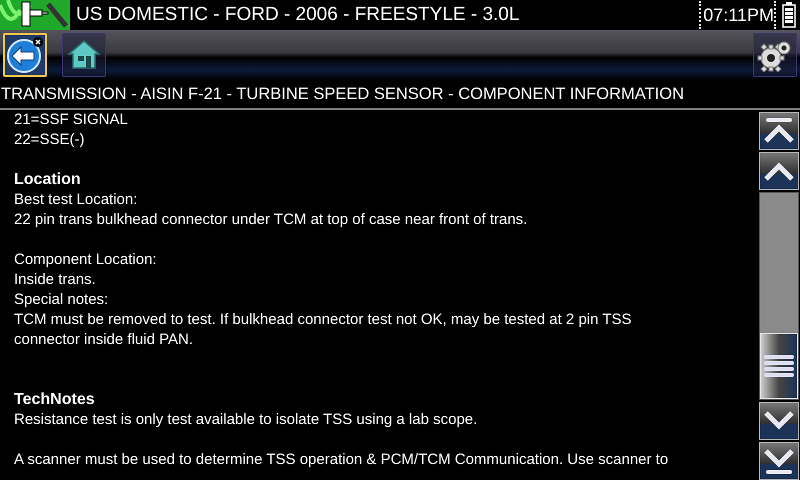 Image resolution: width=800 pixels, height=480 pixels. I want to click on scroll-up-button, so click(779, 171).